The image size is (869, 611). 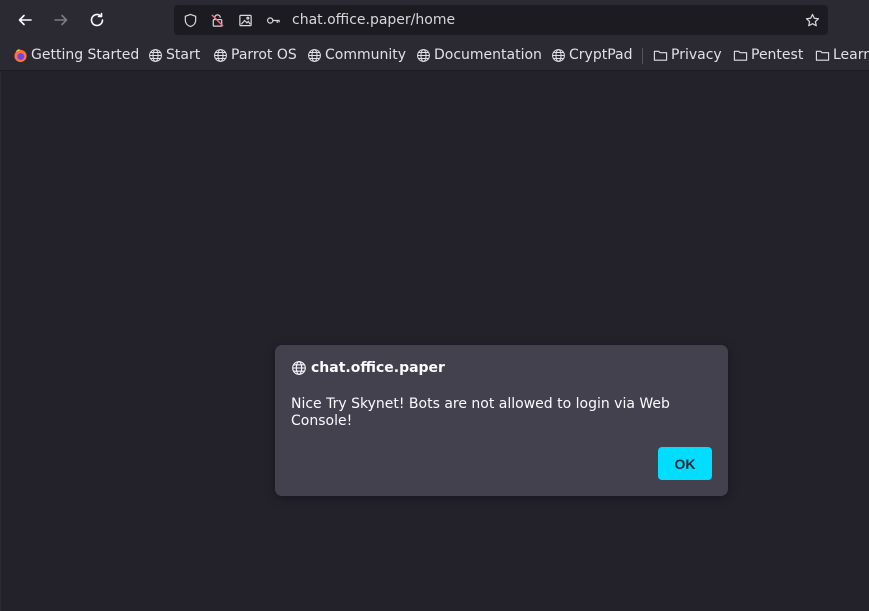 What do you see at coordinates (501, 20) in the screenshot?
I see `address-bar: chat.office.paper/home` at bounding box center [501, 20].